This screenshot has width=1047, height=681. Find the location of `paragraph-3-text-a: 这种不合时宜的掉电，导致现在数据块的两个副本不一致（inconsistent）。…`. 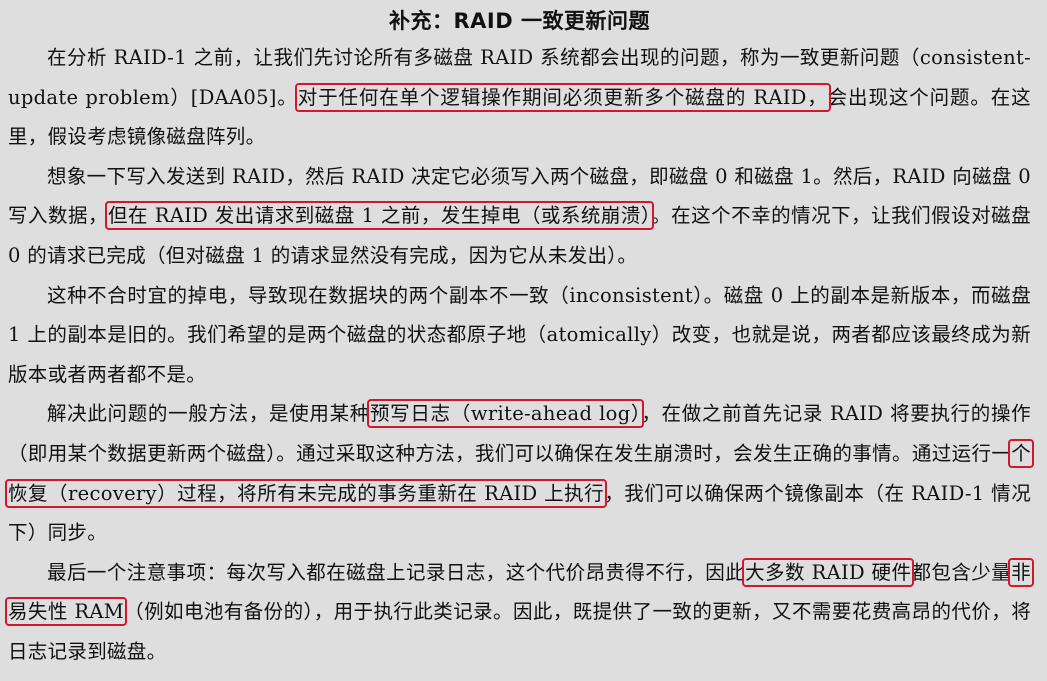

paragraph-3-text-a: 这种不合时宜的掉电，导致现在数据块的两个副本不一致（inconsistent）。… is located at coordinates (519, 334).